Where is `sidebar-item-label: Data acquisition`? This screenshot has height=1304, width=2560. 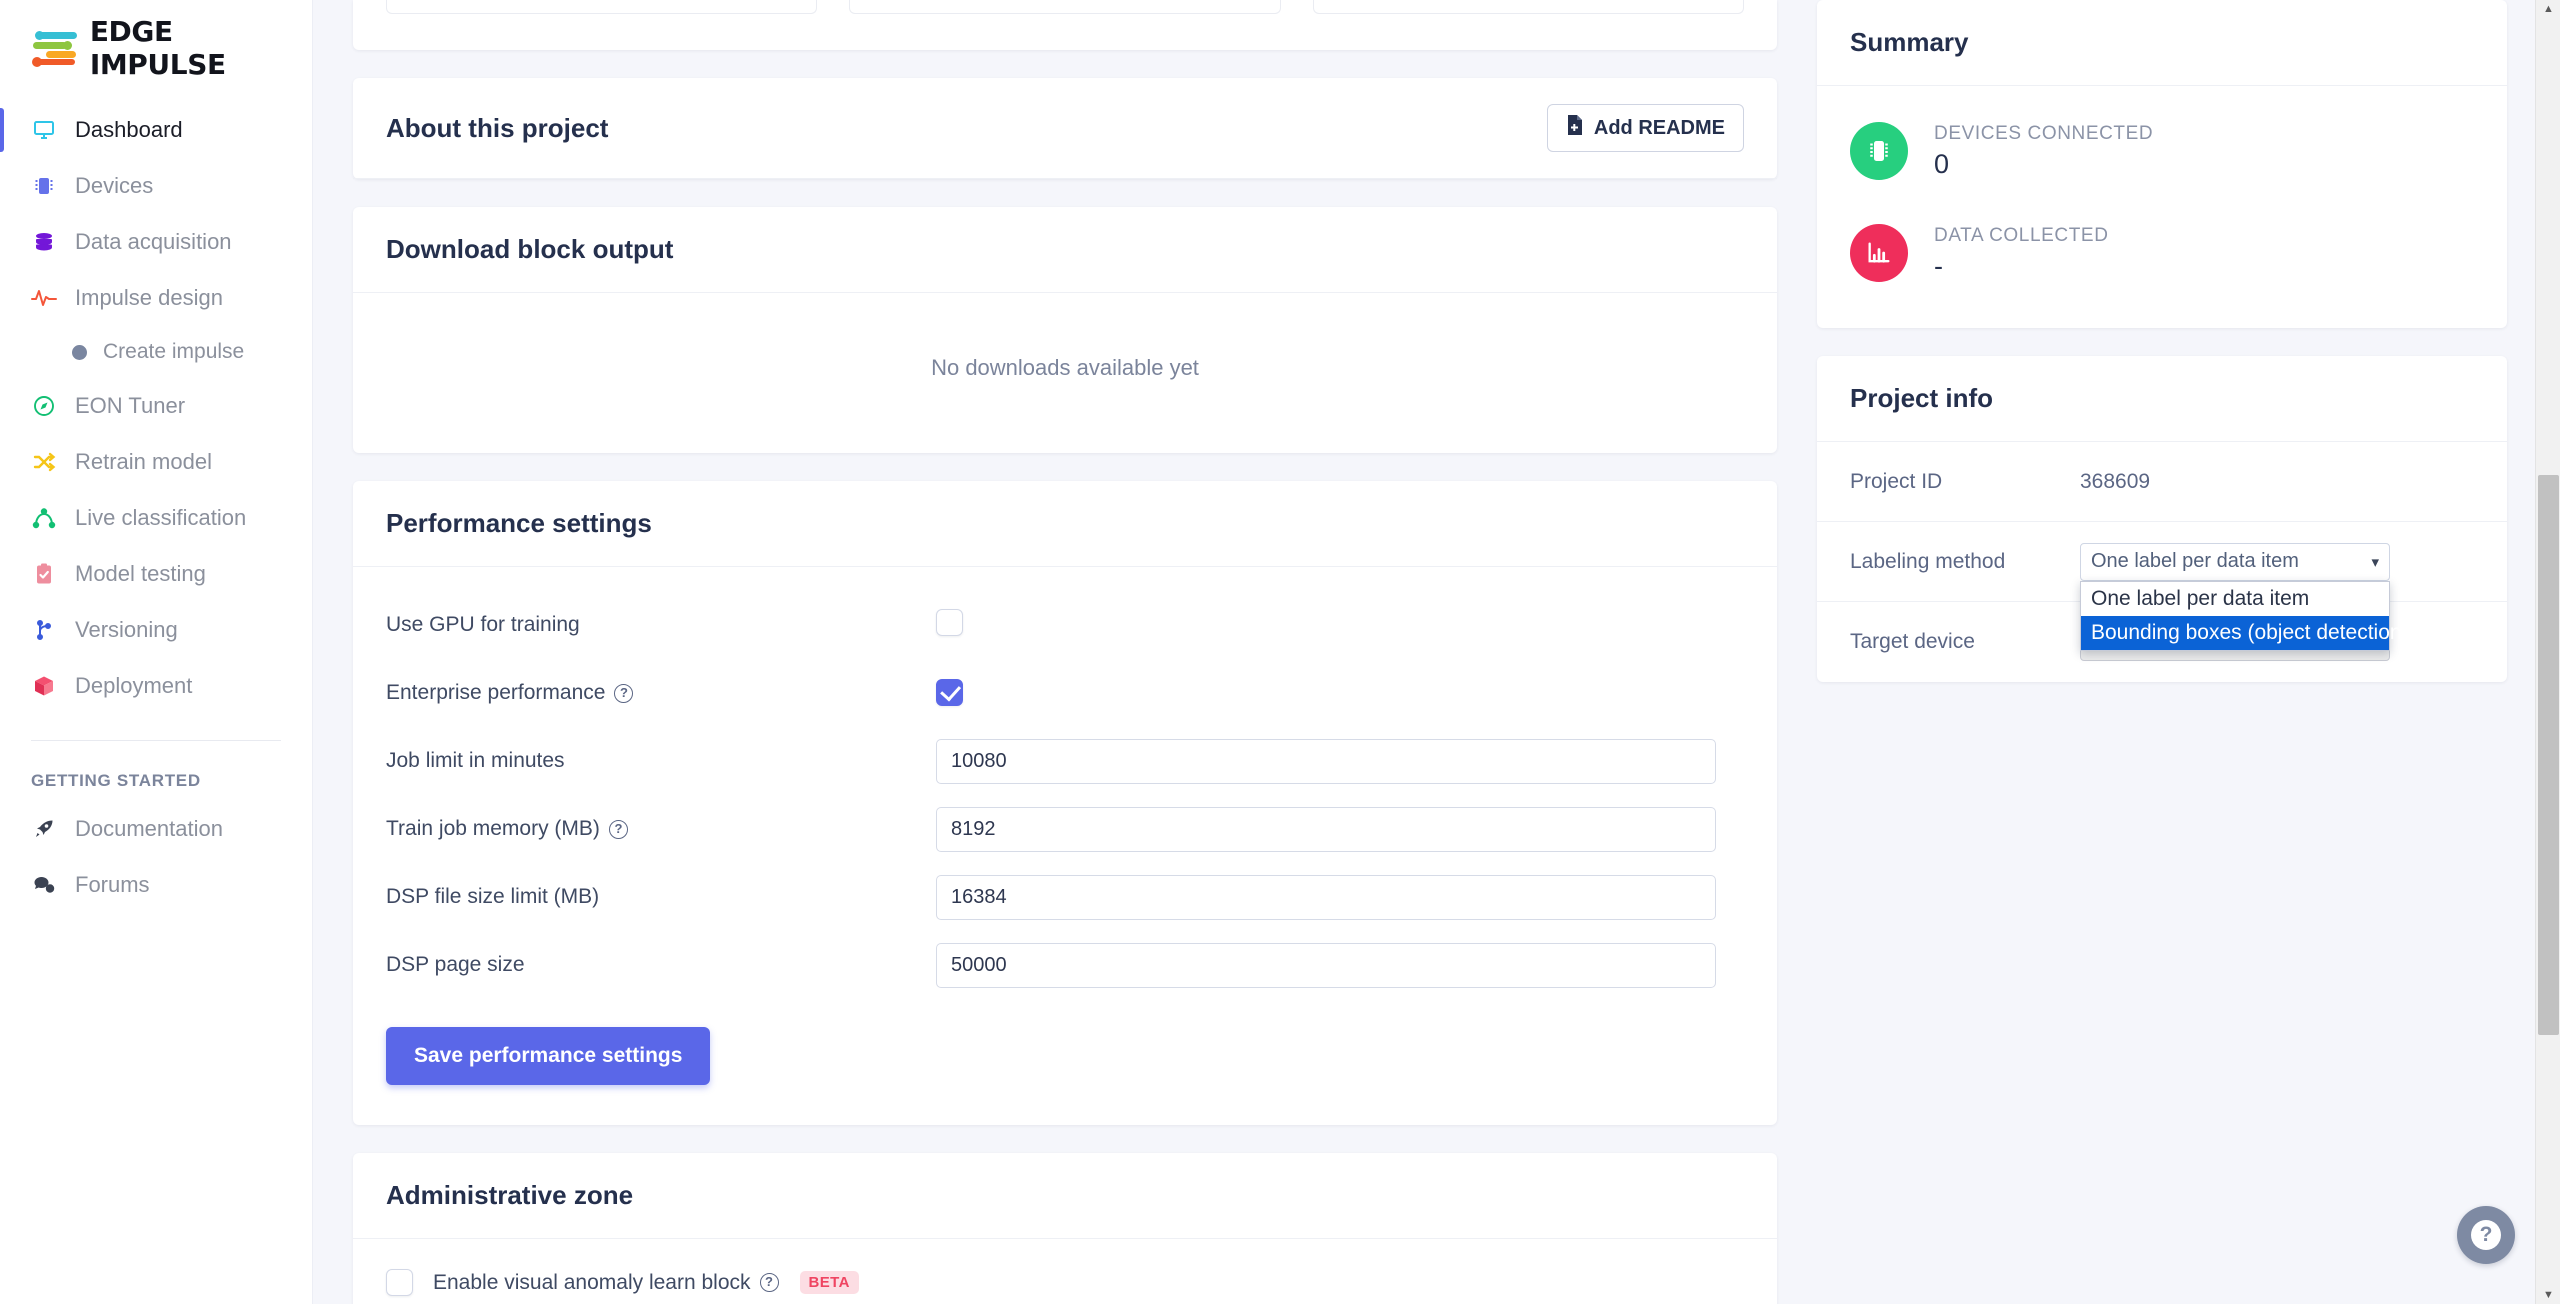
sidebar-item-label: Data acquisition is located at coordinates (153, 241).